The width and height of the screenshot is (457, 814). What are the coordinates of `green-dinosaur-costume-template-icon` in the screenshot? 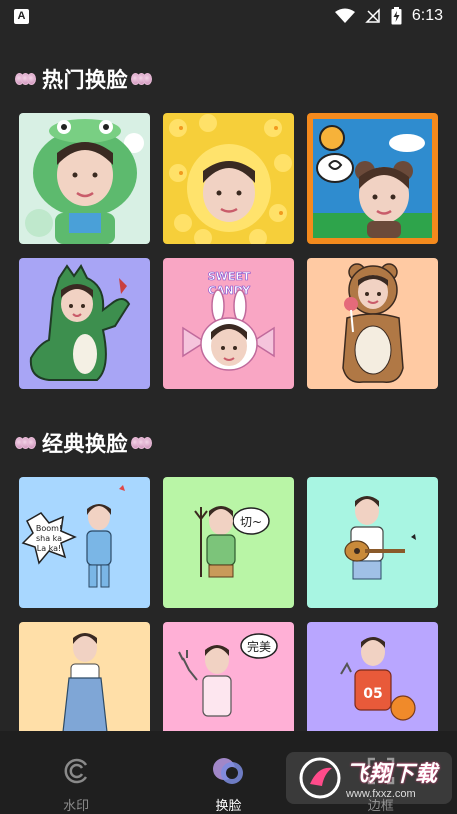 It's located at (84, 323).